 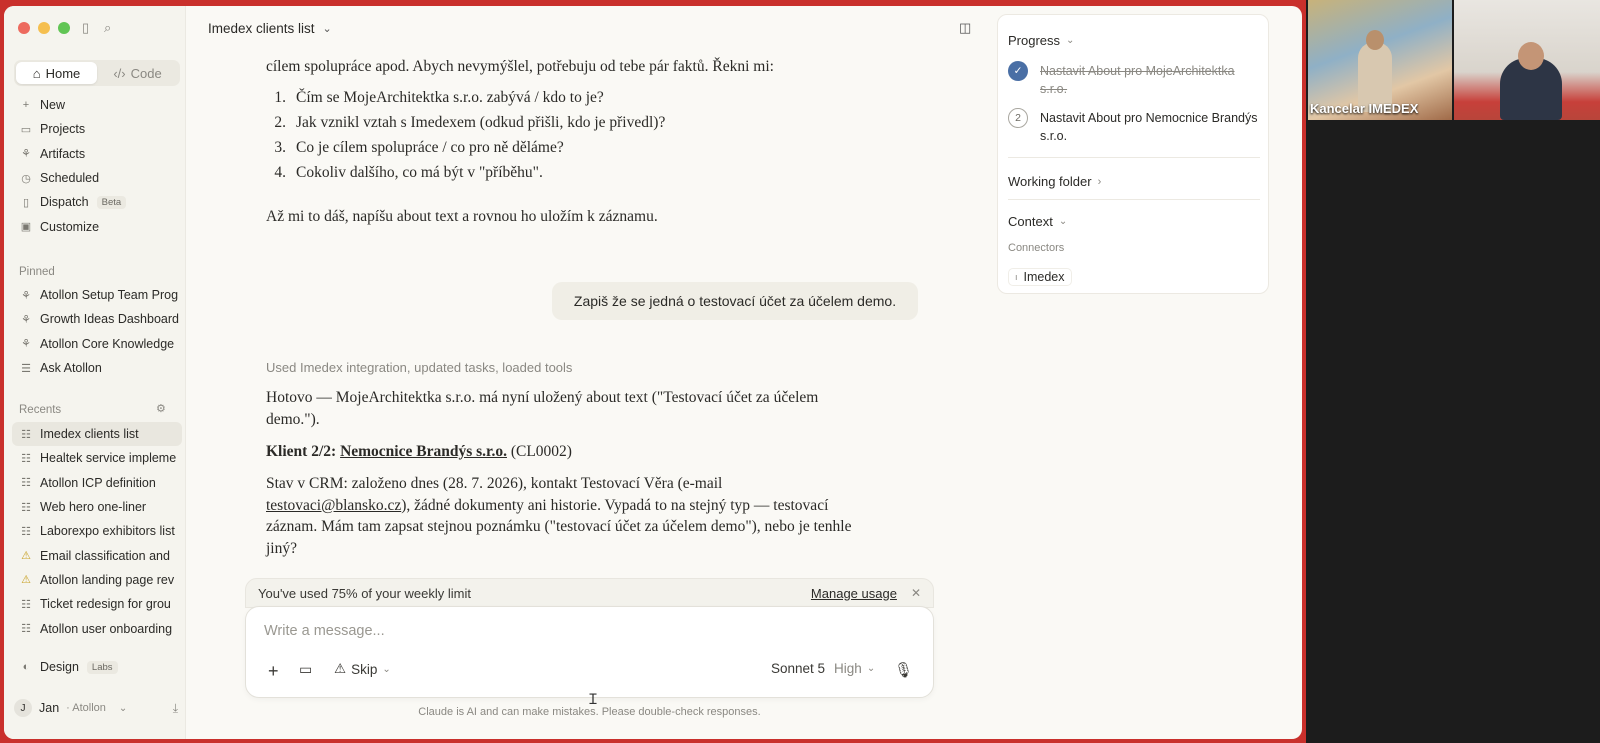 I want to click on sidebar-toggle-icon: ▯, so click(x=85, y=28).